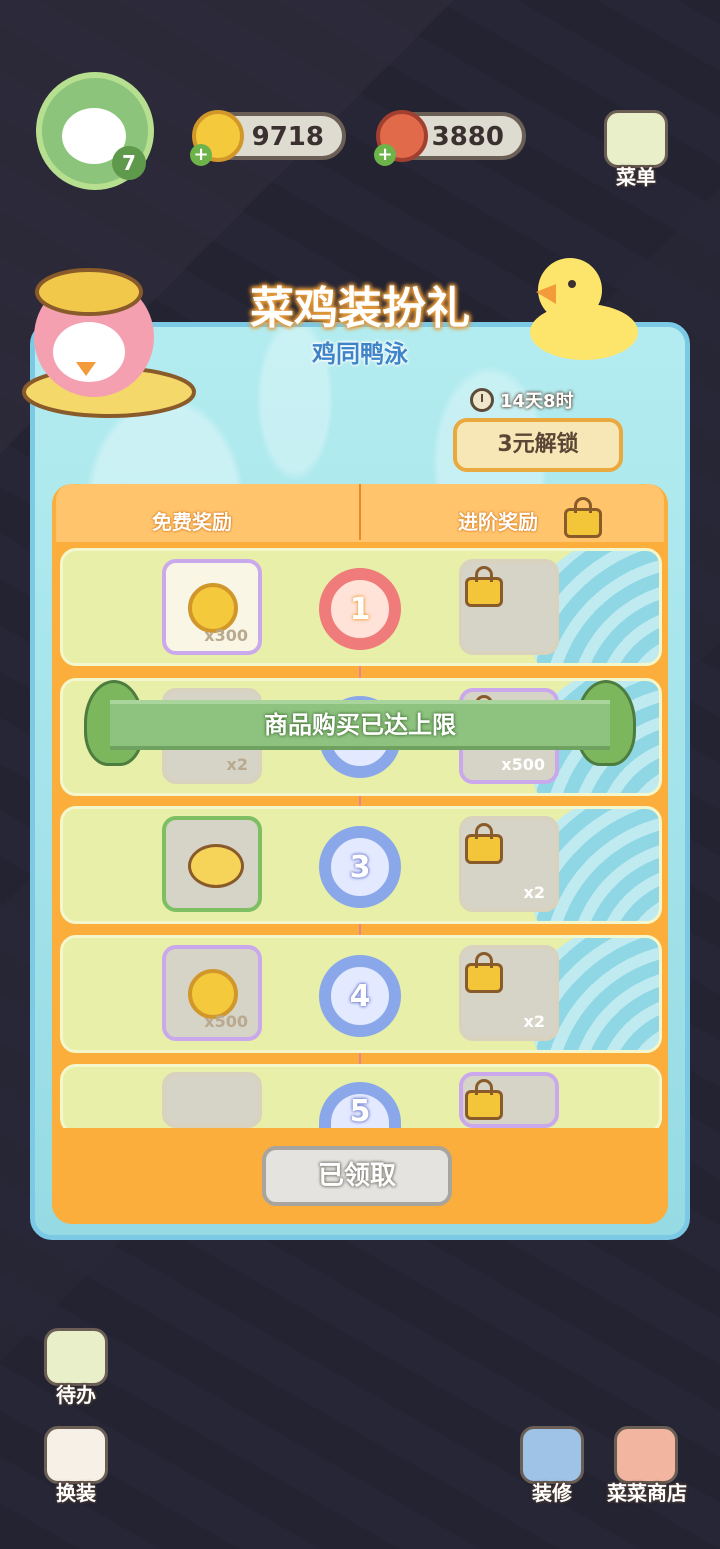 The image size is (720, 1549). What do you see at coordinates (538, 445) in the screenshot?
I see `unlock-button: 3元解锁` at bounding box center [538, 445].